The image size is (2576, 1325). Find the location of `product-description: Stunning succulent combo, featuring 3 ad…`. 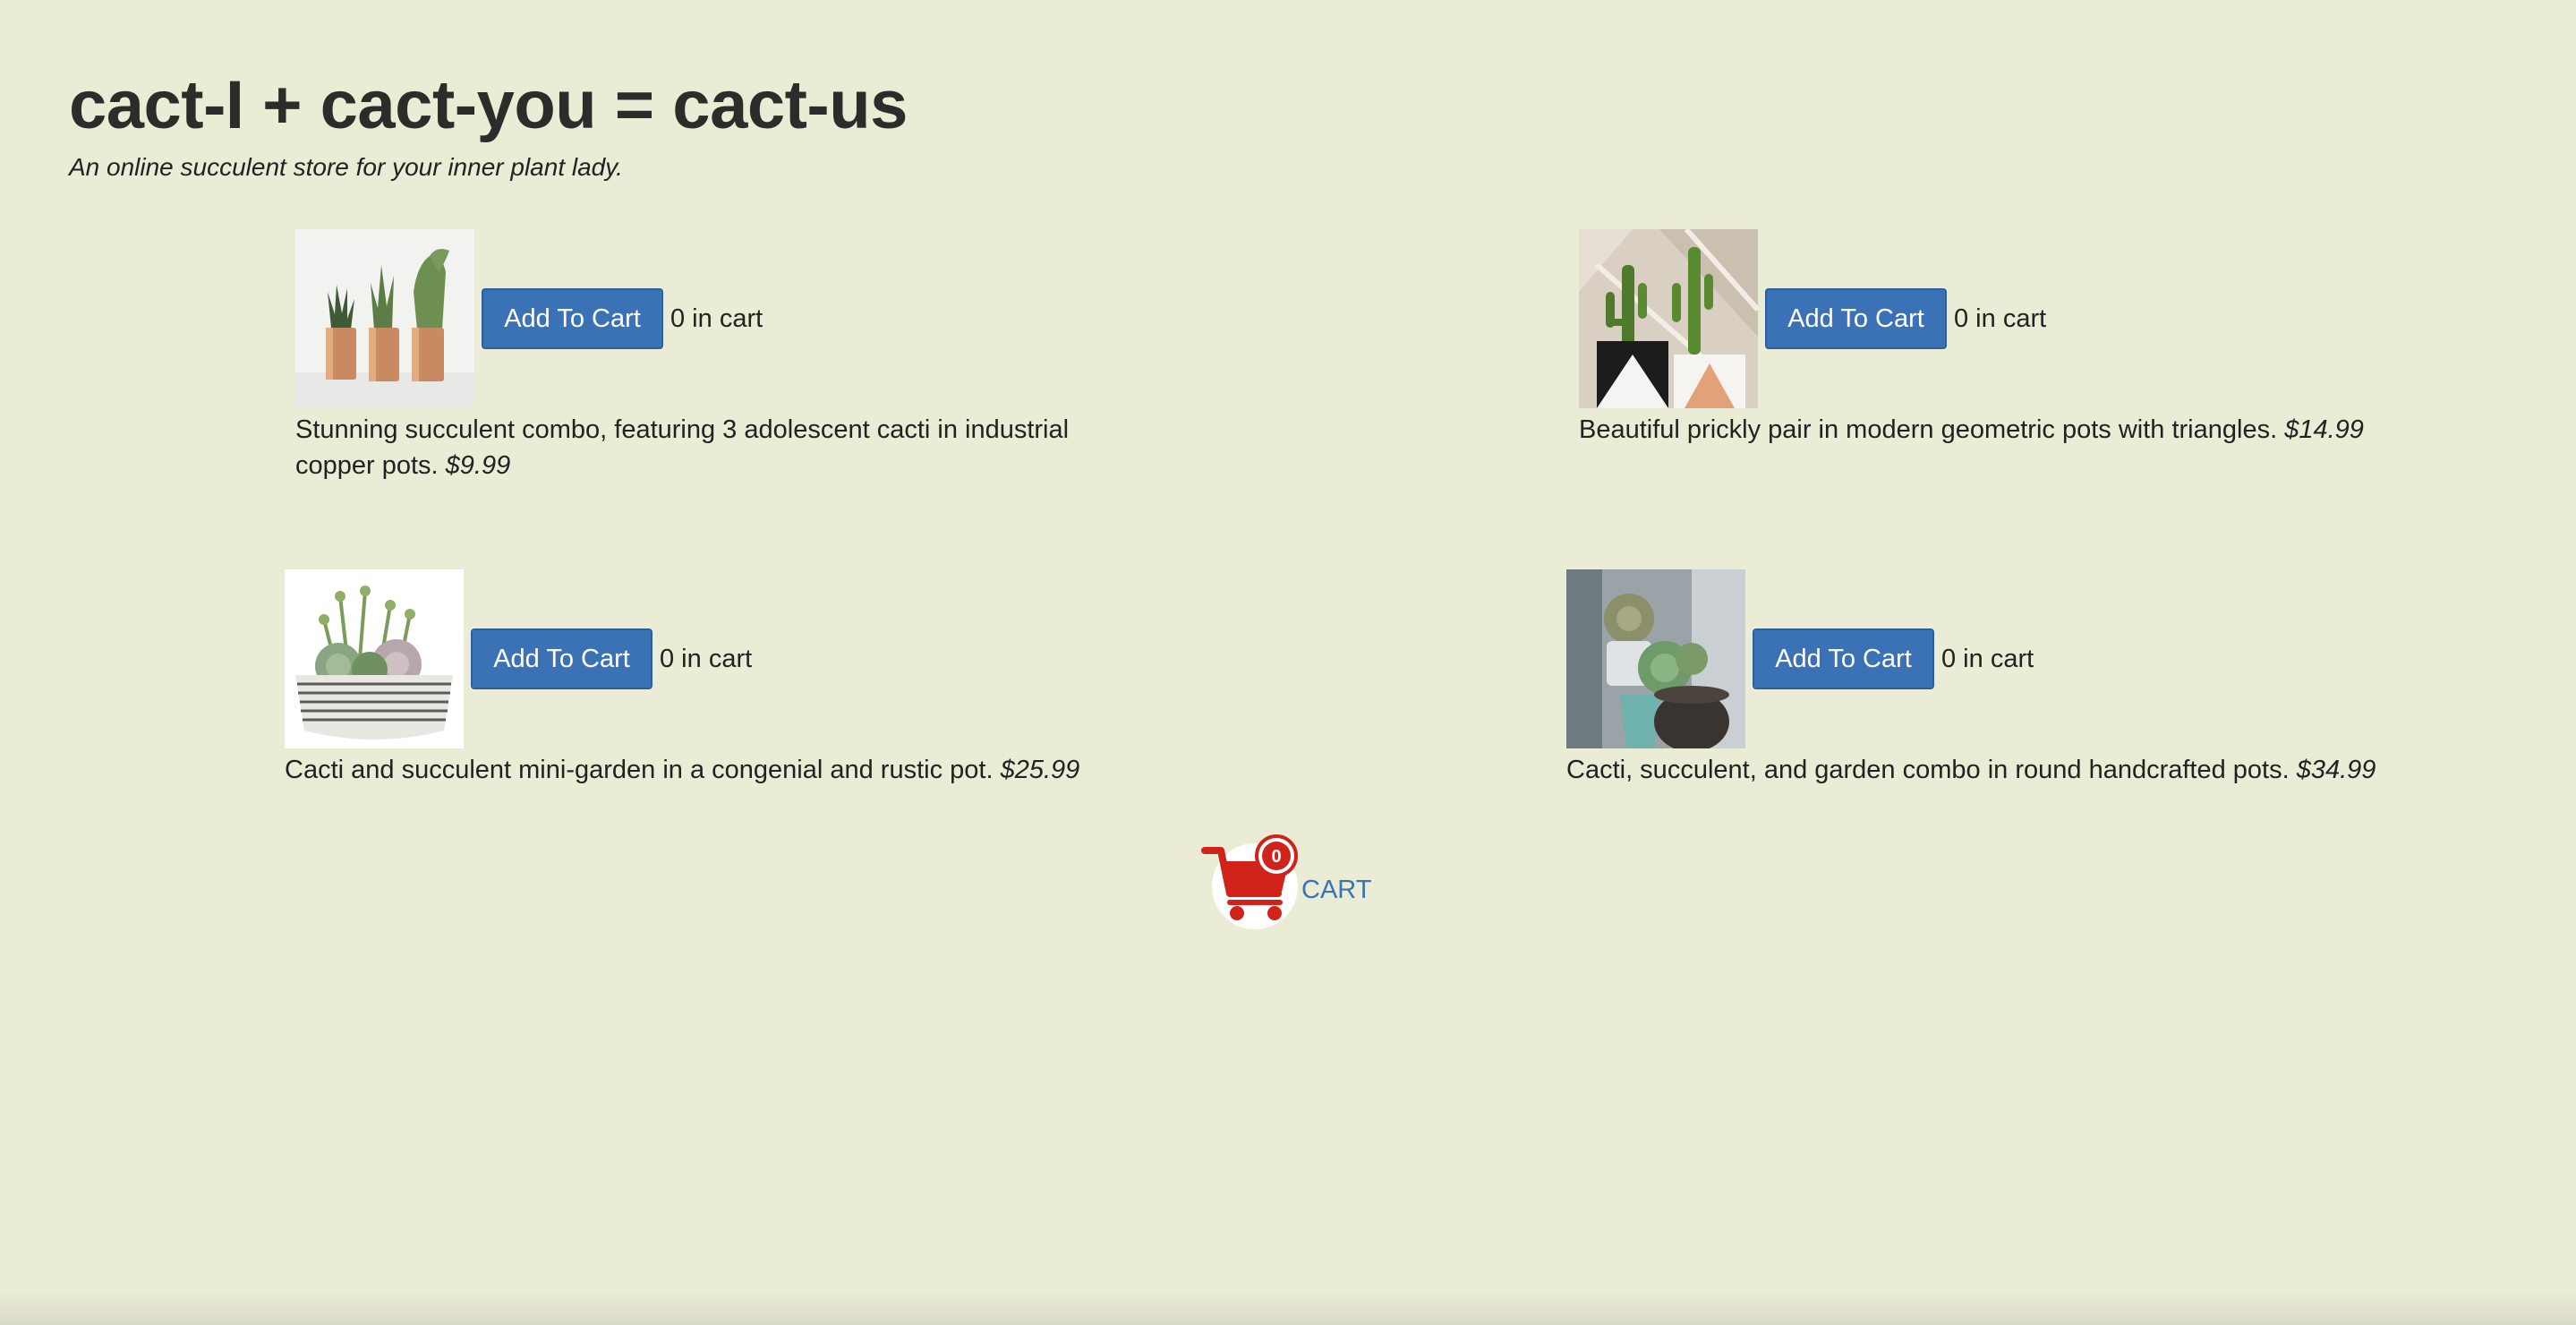

product-description: Stunning succulent combo, featuring 3 ad… is located at coordinates (689, 447).